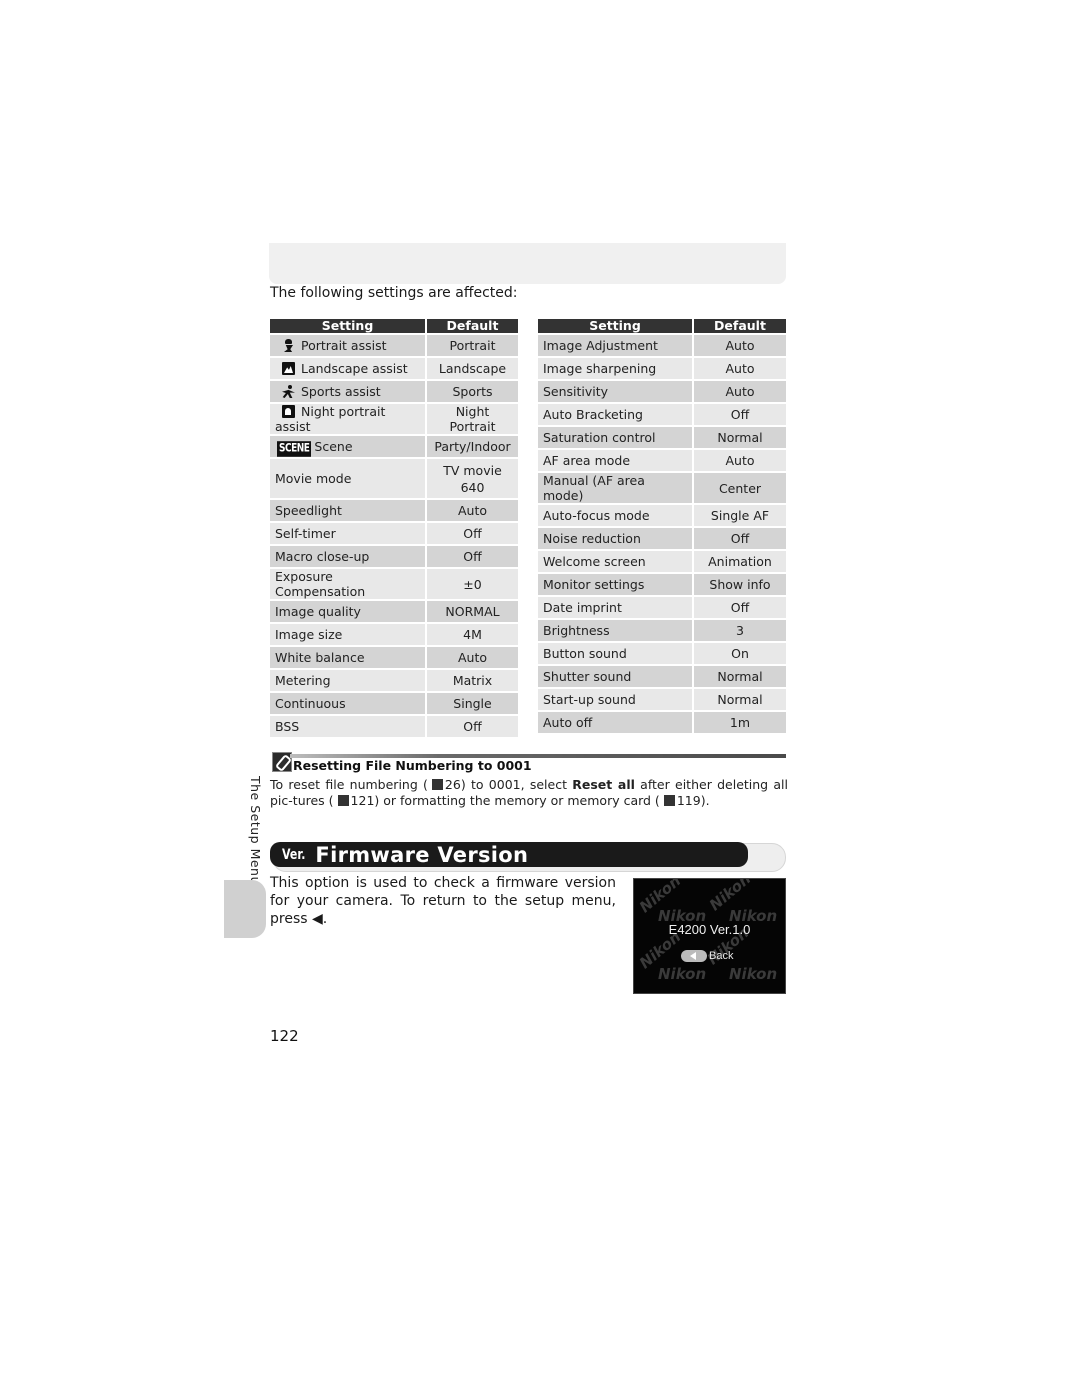 The image size is (1080, 1397). Describe the element at coordinates (394, 345) in the screenshot. I see `table-row: Portrait assist Portrait` at that location.